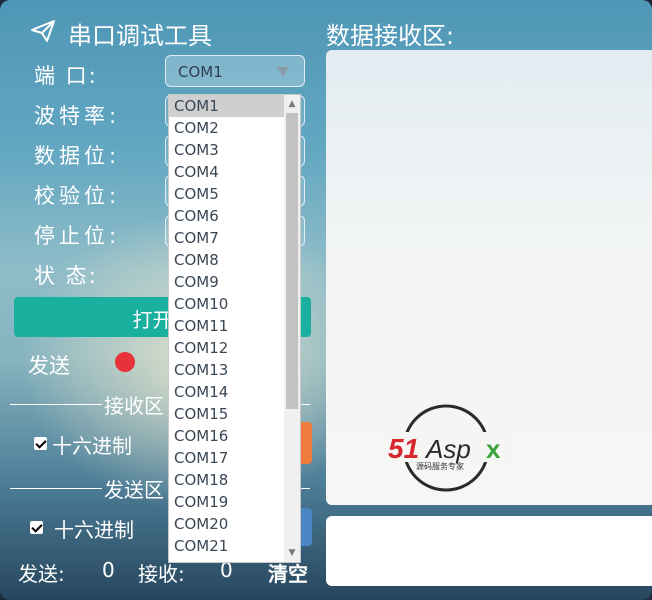 The image size is (652, 600). I want to click on send-count-value: 0, so click(108, 570).